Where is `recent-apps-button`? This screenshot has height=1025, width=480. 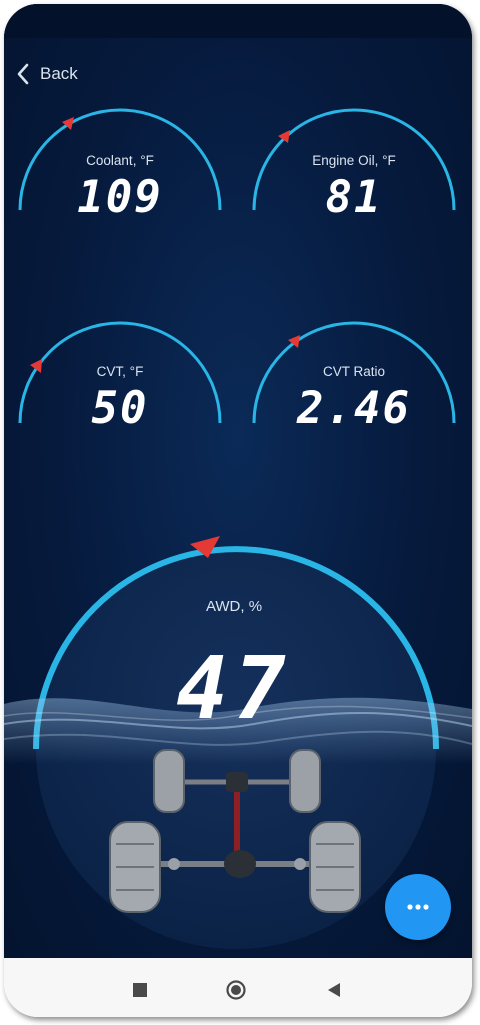 recent-apps-button is located at coordinates (140, 990).